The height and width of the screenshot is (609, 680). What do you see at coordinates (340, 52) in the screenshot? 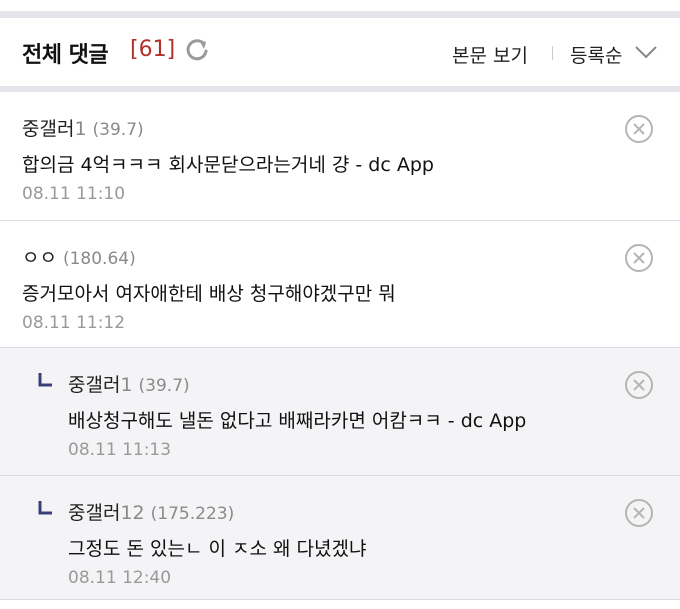
I see `comment-header: 전체 댓글 [61] 본문 보기 등록순` at bounding box center [340, 52].